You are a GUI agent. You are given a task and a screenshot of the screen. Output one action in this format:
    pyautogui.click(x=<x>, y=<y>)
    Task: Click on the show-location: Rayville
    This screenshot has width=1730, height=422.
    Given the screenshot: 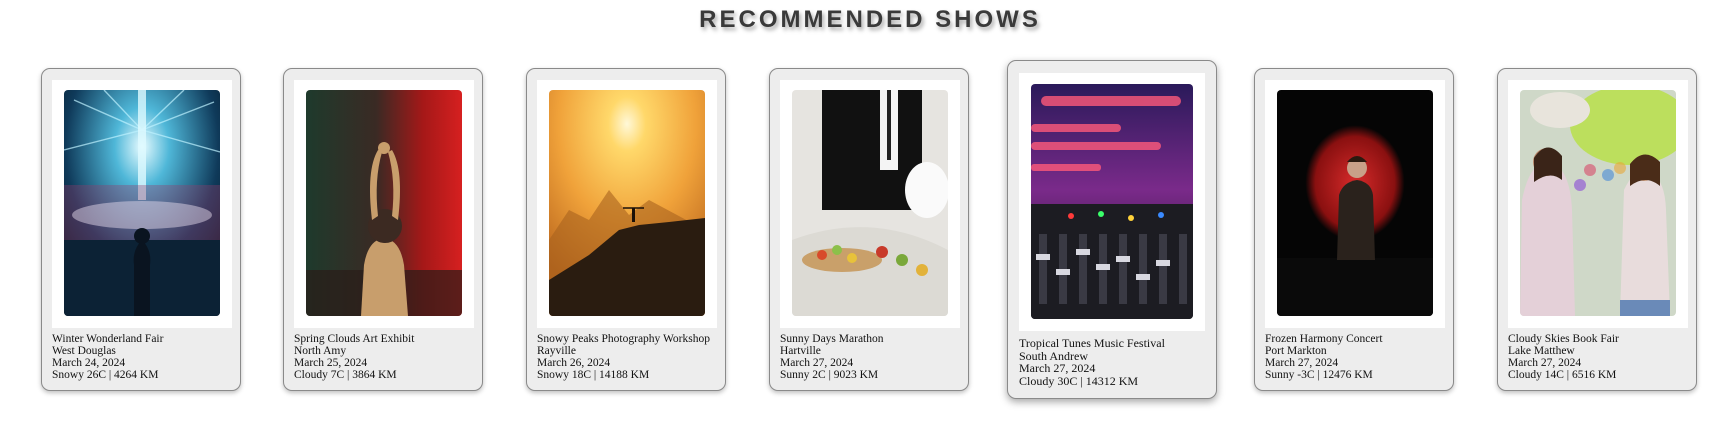 What is the action you would take?
    pyautogui.click(x=556, y=351)
    